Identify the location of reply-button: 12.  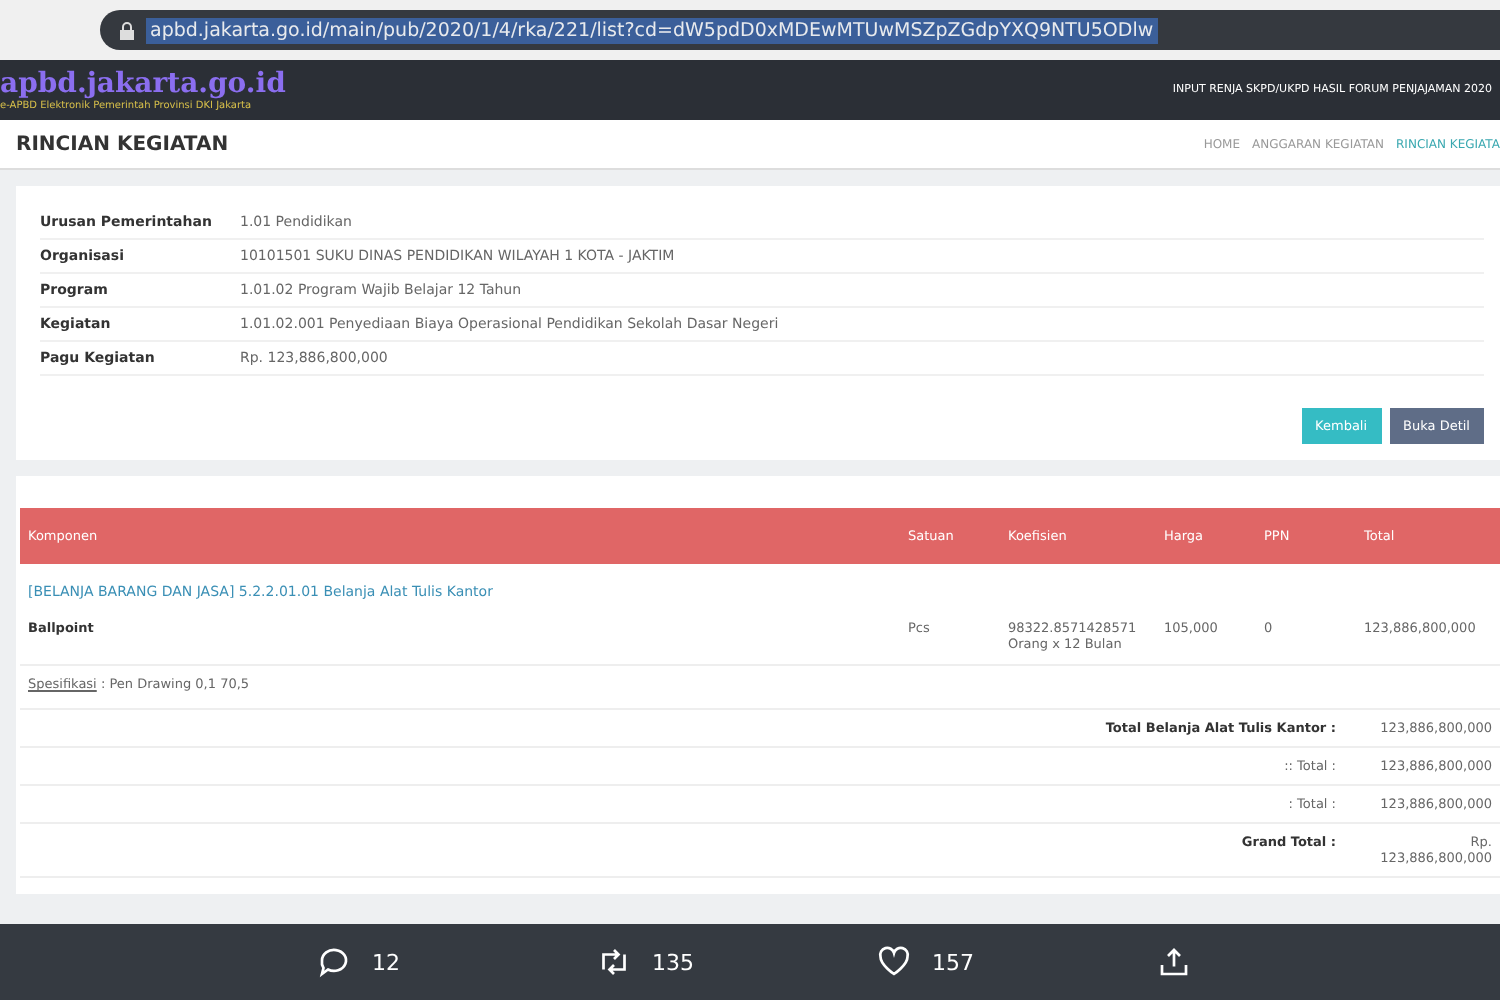
(456, 962).